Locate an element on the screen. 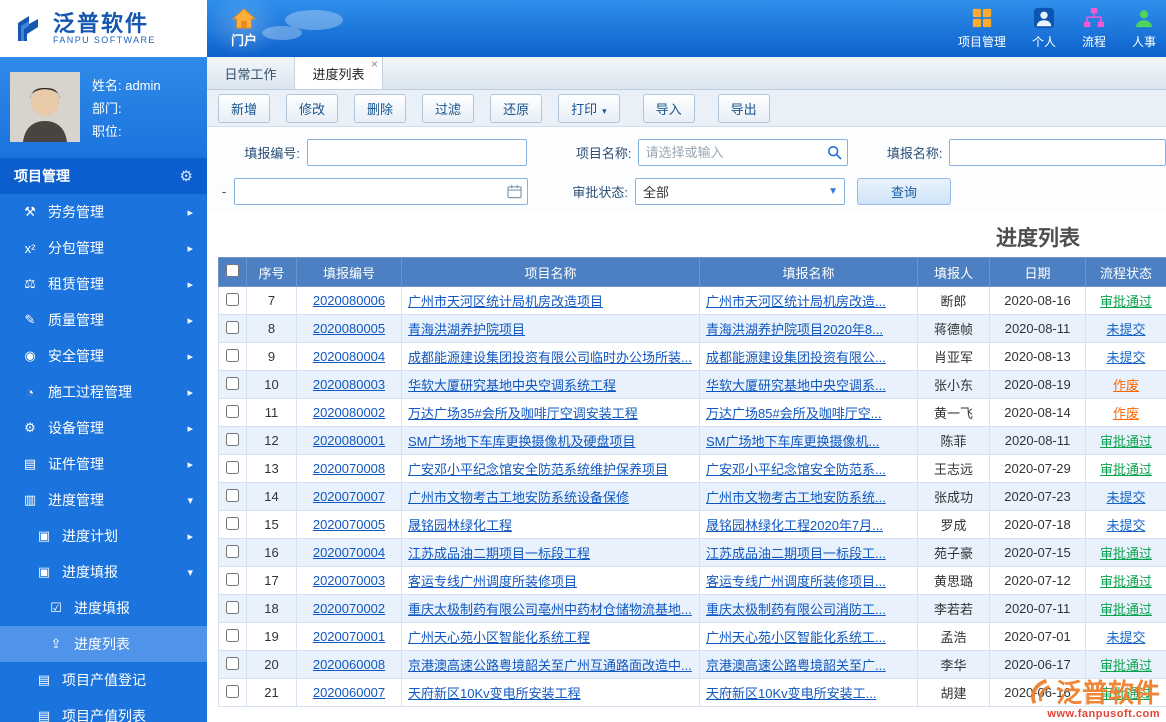 This screenshot has height=722, width=1166. project-name-link: 天府新区10Kv变电所安装工程 is located at coordinates (494, 693).